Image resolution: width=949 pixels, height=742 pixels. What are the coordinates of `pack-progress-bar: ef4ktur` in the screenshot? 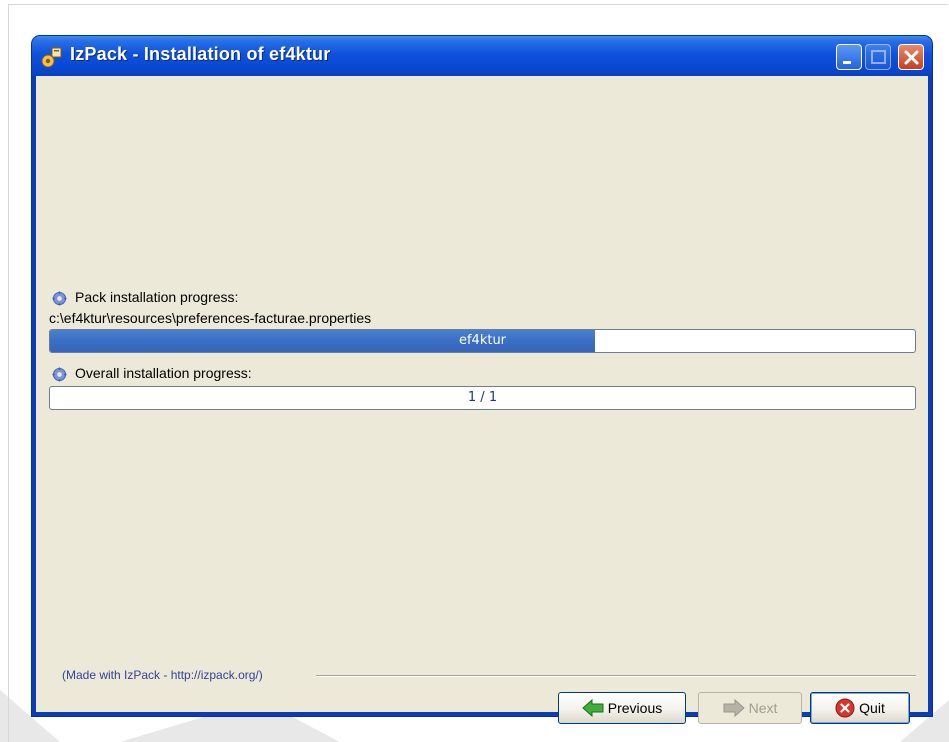 It's located at (482, 341).